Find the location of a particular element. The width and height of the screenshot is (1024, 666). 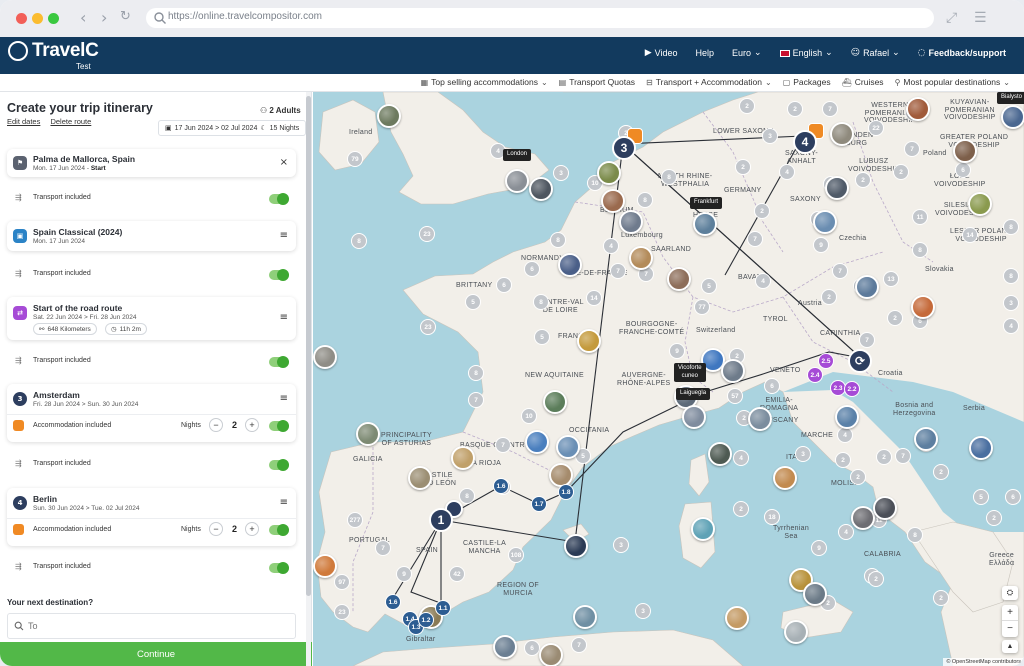

nav-user: ☺ Rafael ⌄ is located at coordinates (875, 53).